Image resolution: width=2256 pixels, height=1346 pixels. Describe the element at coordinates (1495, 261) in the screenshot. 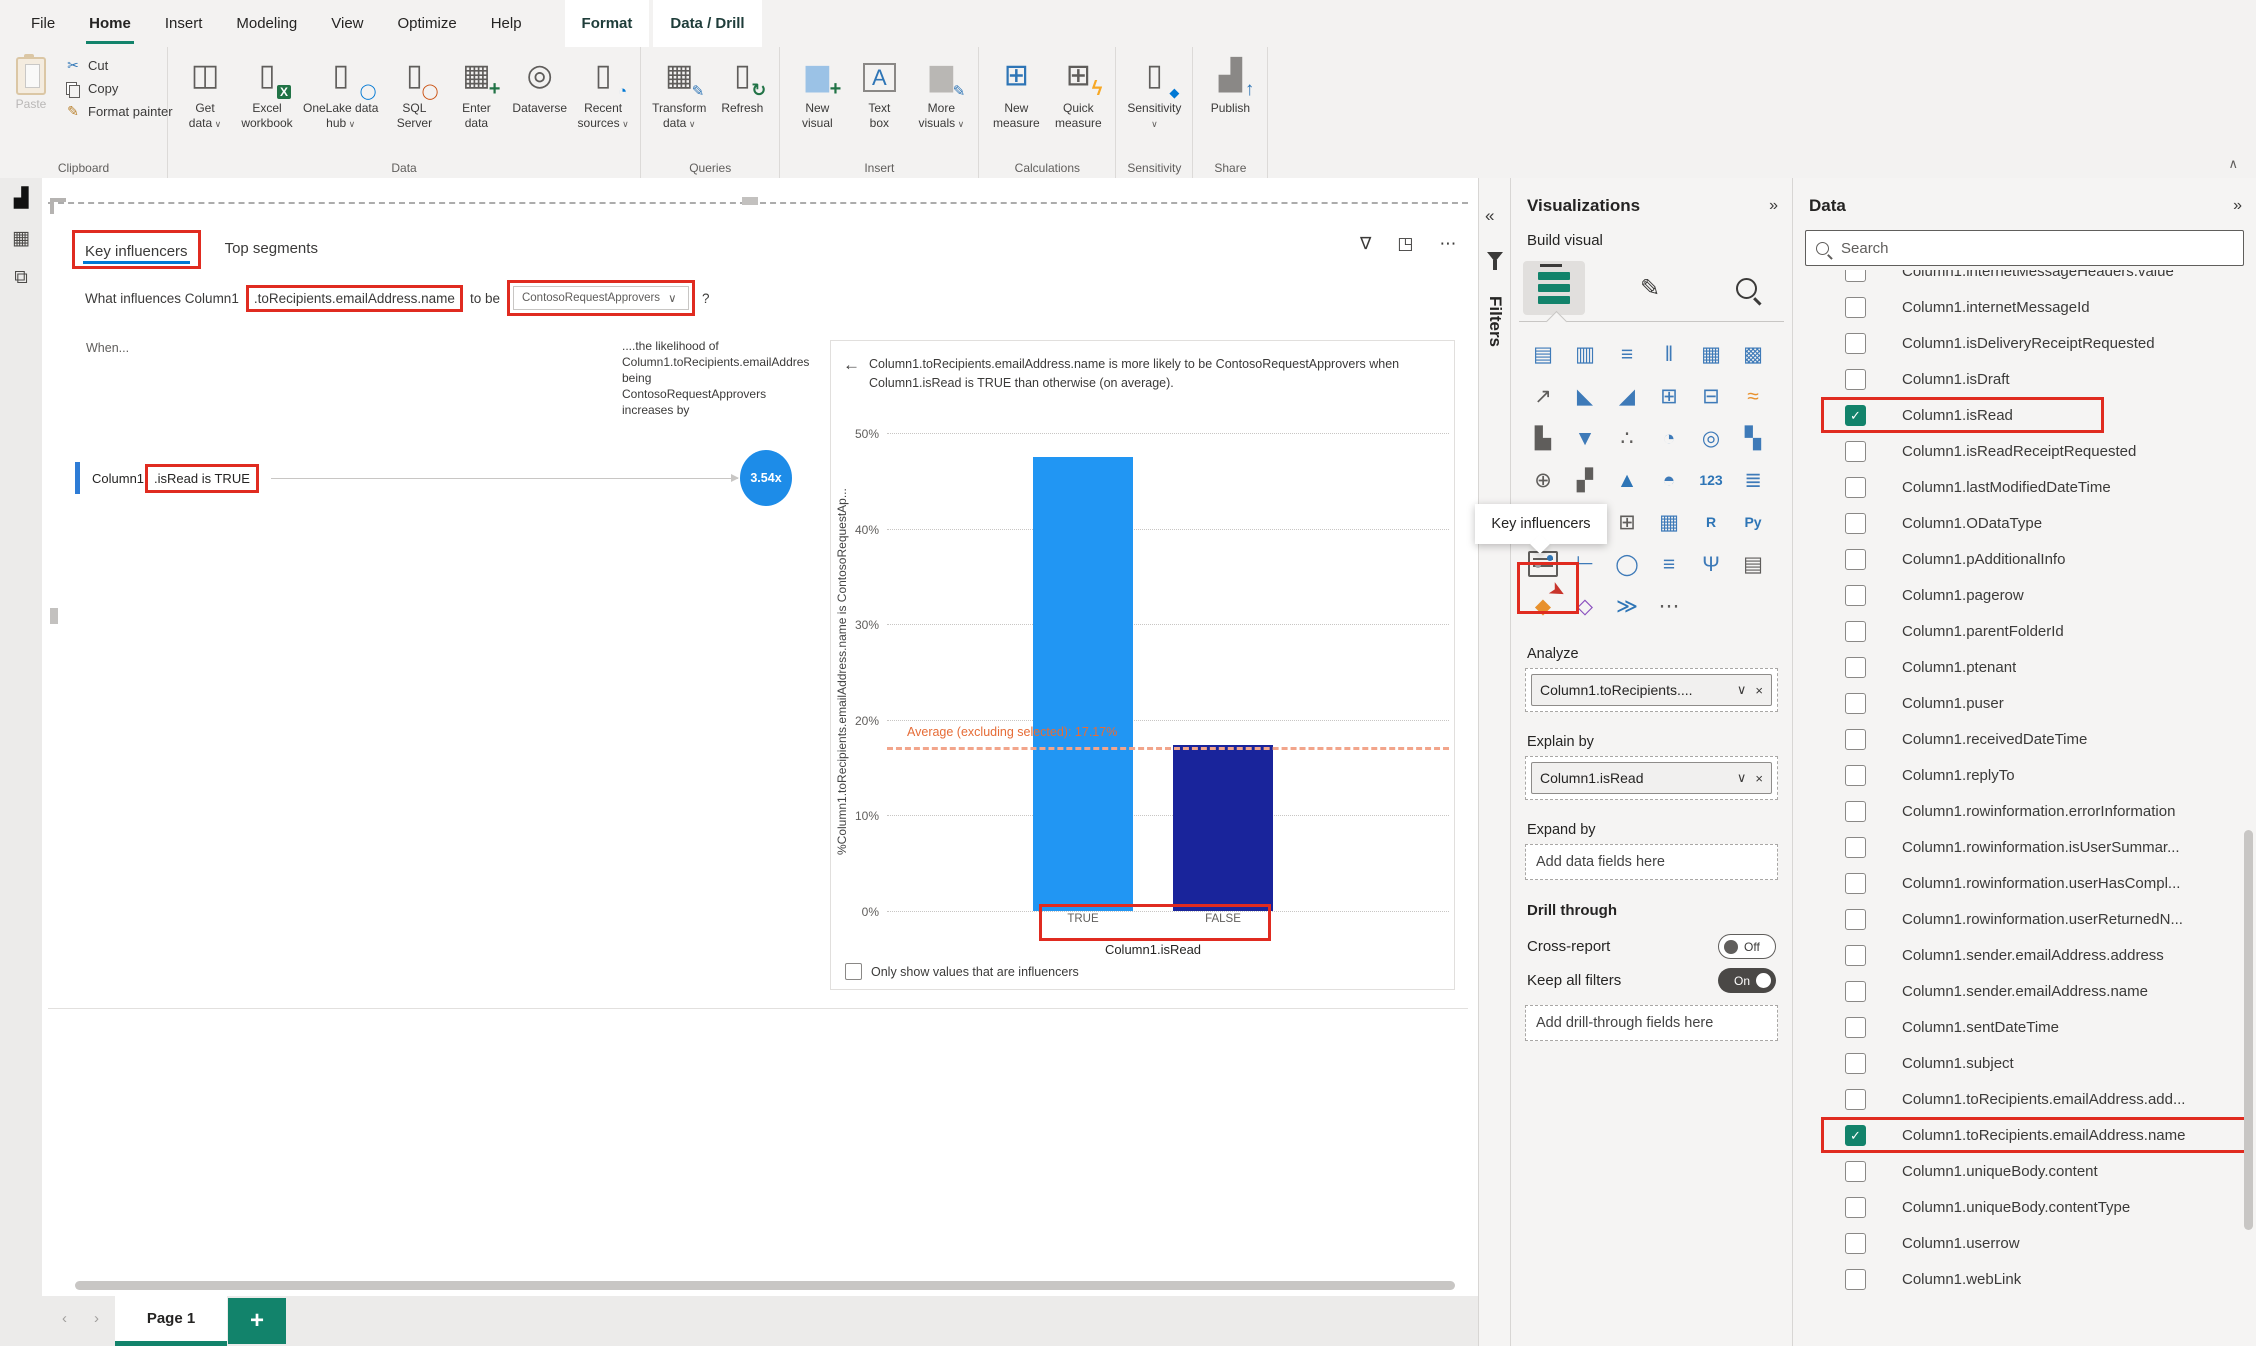

I see `filters-funnel-icon` at that location.